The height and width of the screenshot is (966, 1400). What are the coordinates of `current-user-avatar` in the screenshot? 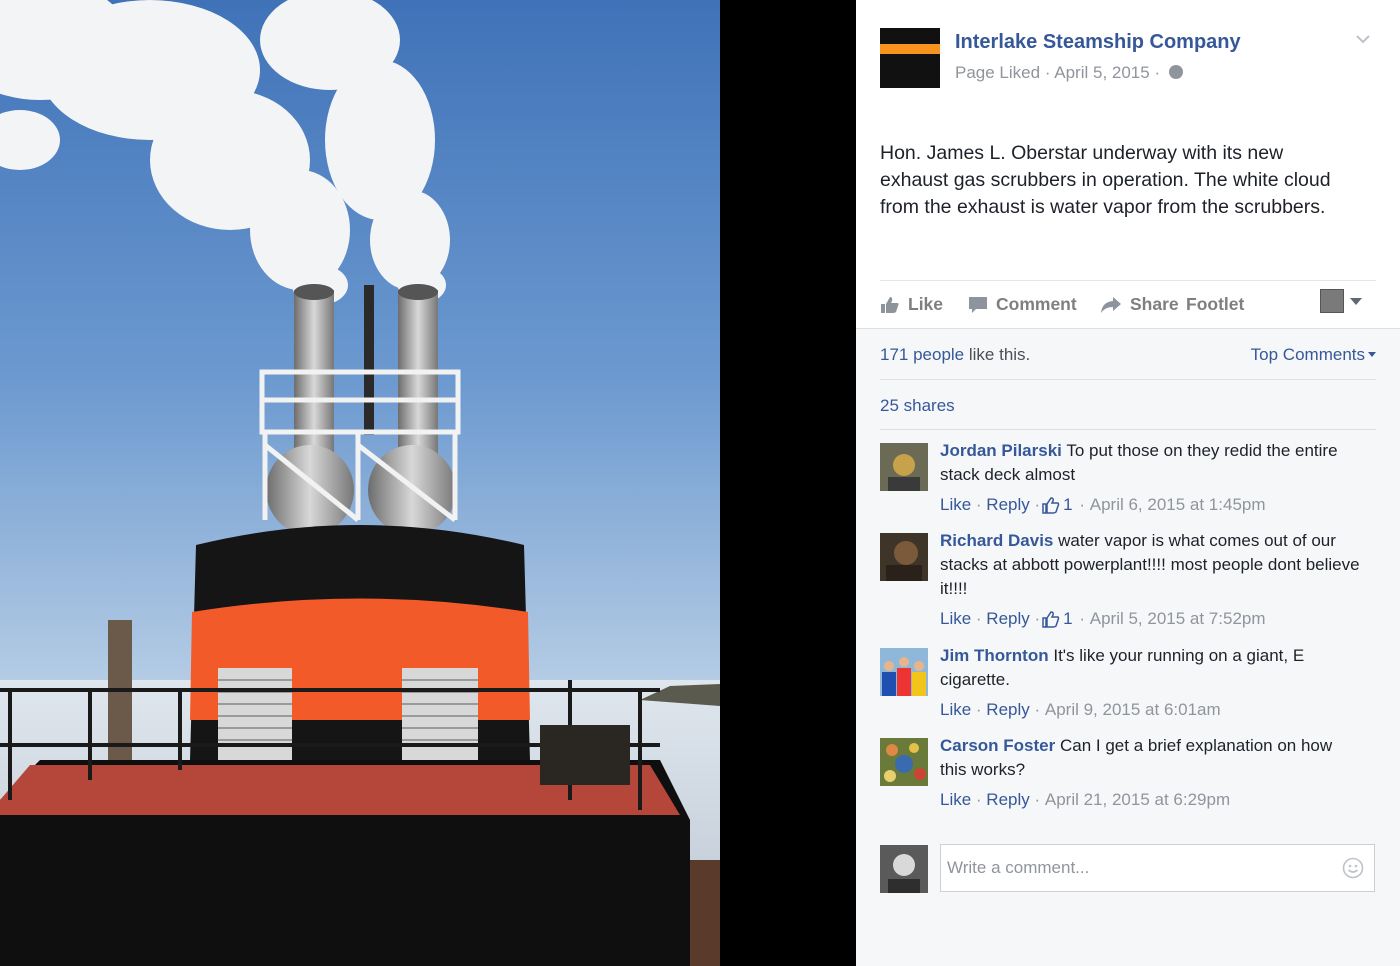 It's located at (904, 869).